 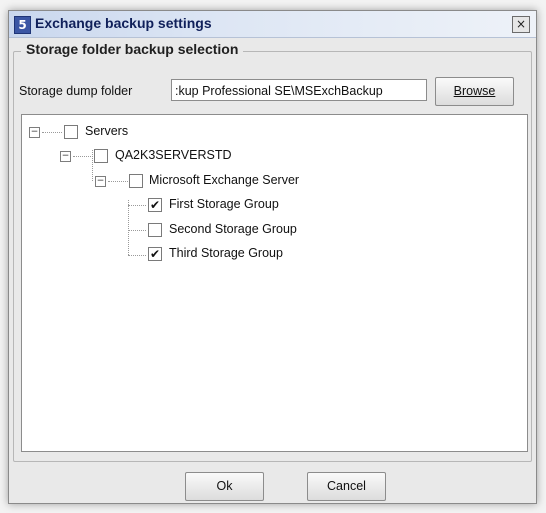 I want to click on tree-node-label: Servers, so click(x=107, y=131).